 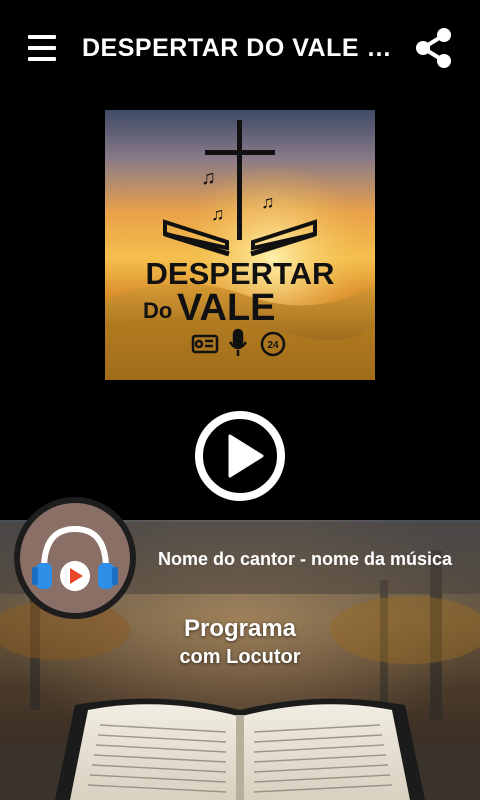 I want to click on logo-badge-24: 24, so click(x=273, y=345).